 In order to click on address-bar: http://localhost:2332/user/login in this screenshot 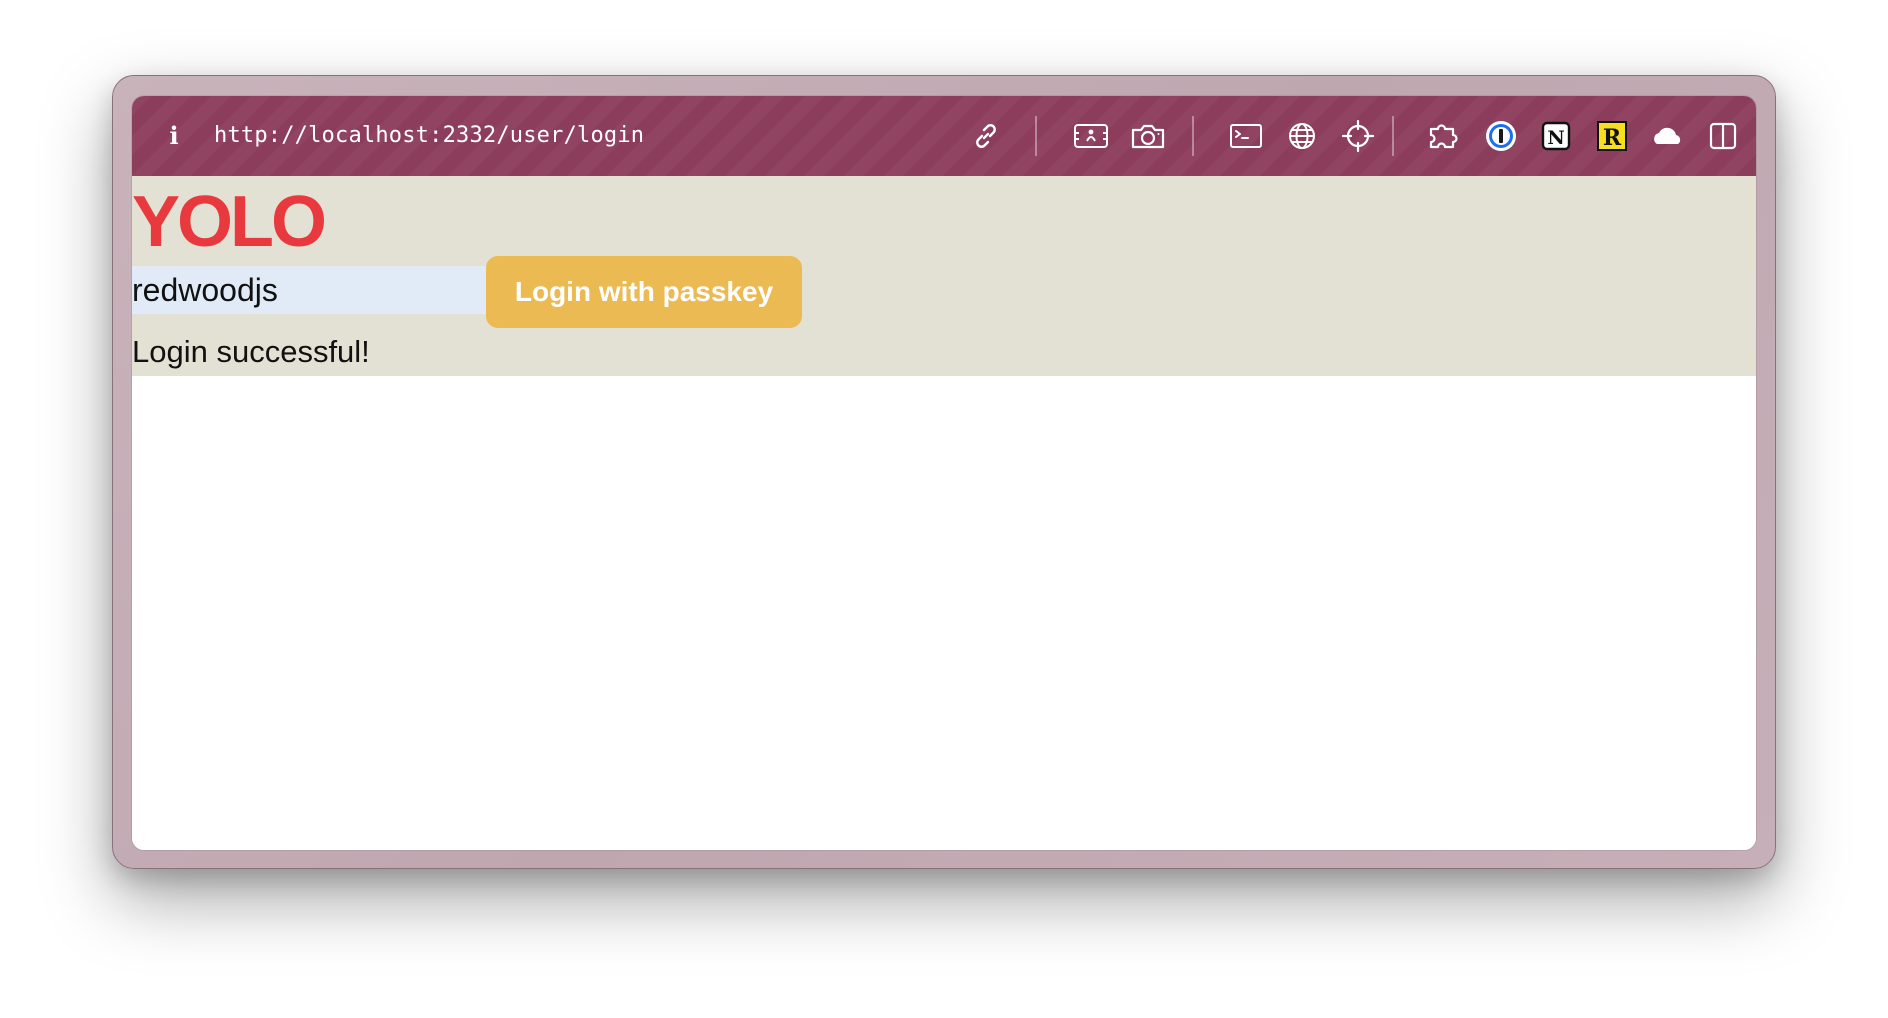, I will do `click(429, 136)`.